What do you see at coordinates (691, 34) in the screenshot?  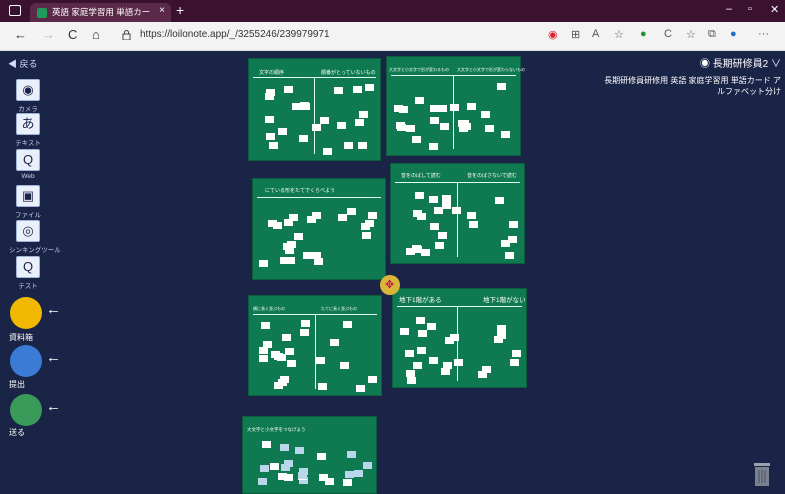 I see `favorites-bar-icon: ☆` at bounding box center [691, 34].